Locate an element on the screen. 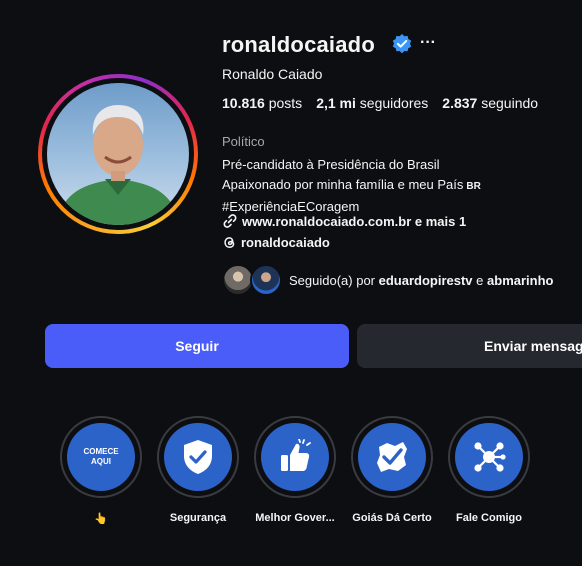 This screenshot has width=582, height=566. profile-category: Político is located at coordinates (243, 141).